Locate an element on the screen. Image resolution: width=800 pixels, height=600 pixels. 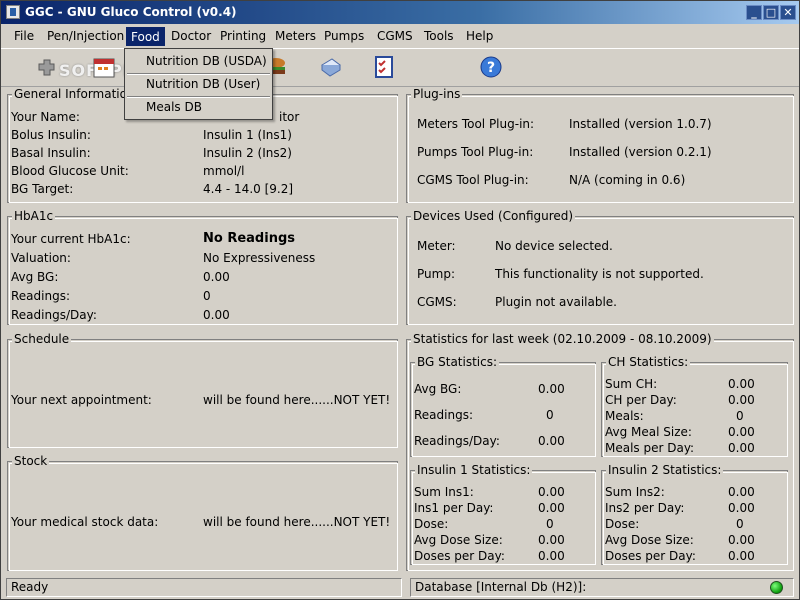
title-bar: GGC - GNU Gluco Control (v0.4) _ □ ✕ is located at coordinates (400, 12).